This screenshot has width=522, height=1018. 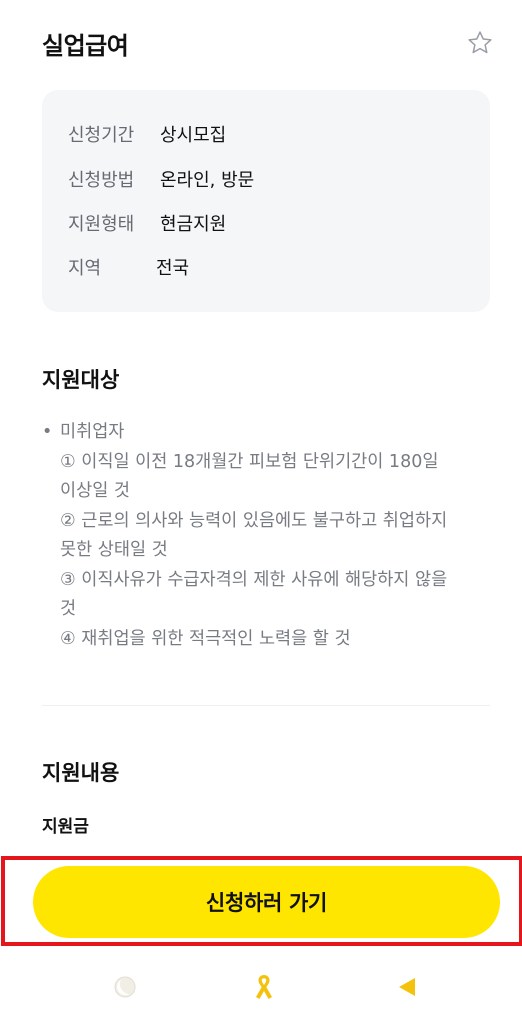 What do you see at coordinates (68, 609) in the screenshot?
I see `list-item: 것` at bounding box center [68, 609].